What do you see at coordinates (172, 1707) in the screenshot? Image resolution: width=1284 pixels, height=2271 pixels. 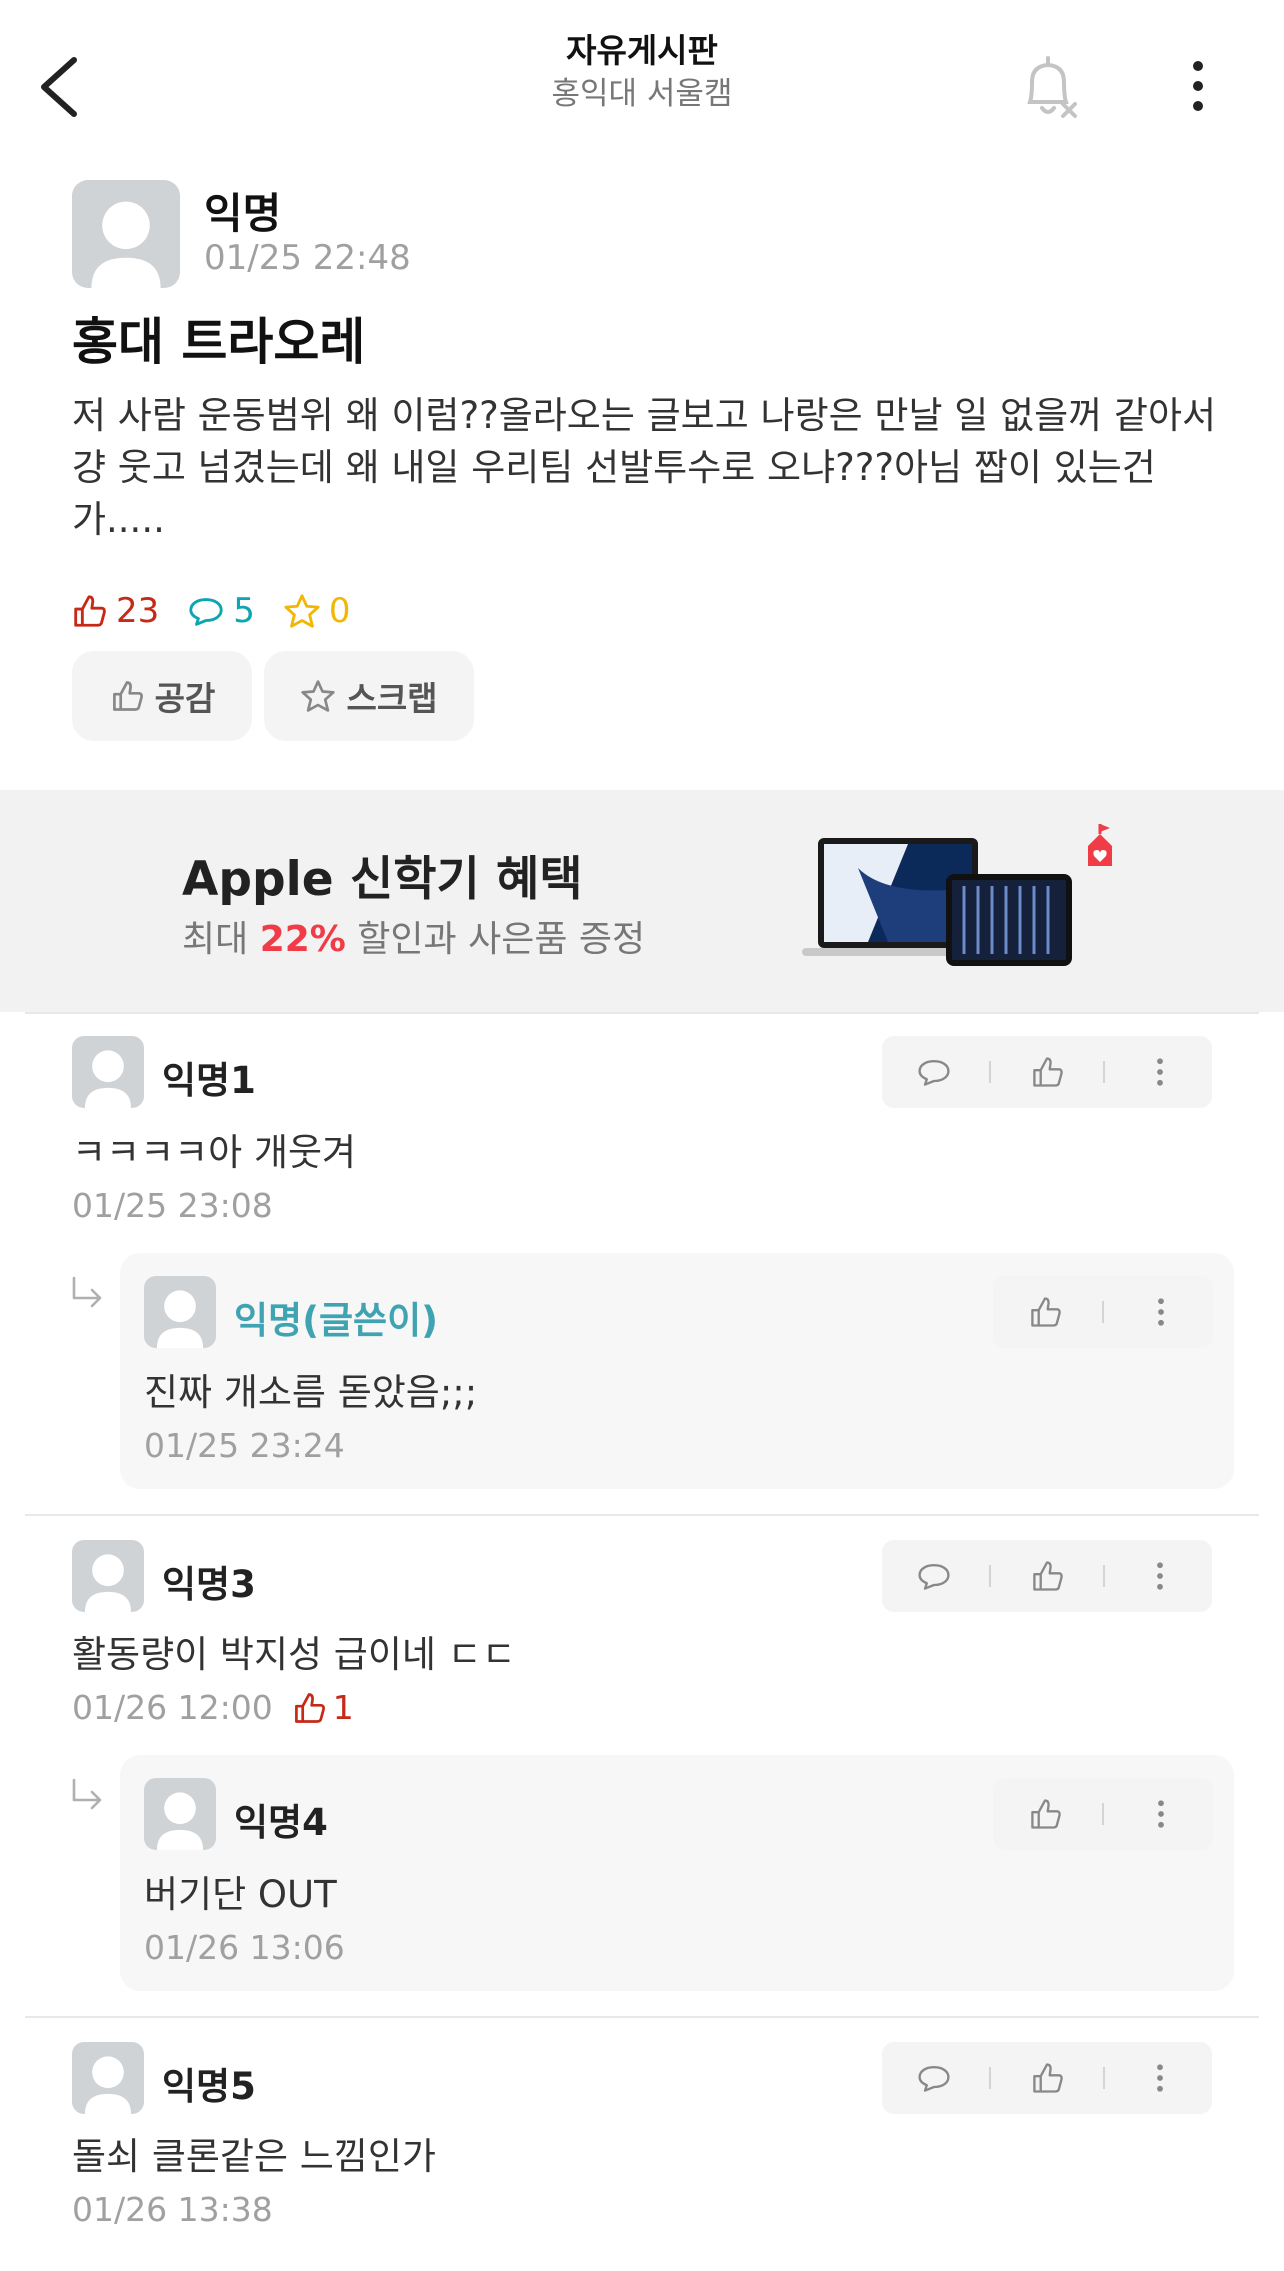 I see `comment-time-value: 01/26 12:00` at bounding box center [172, 1707].